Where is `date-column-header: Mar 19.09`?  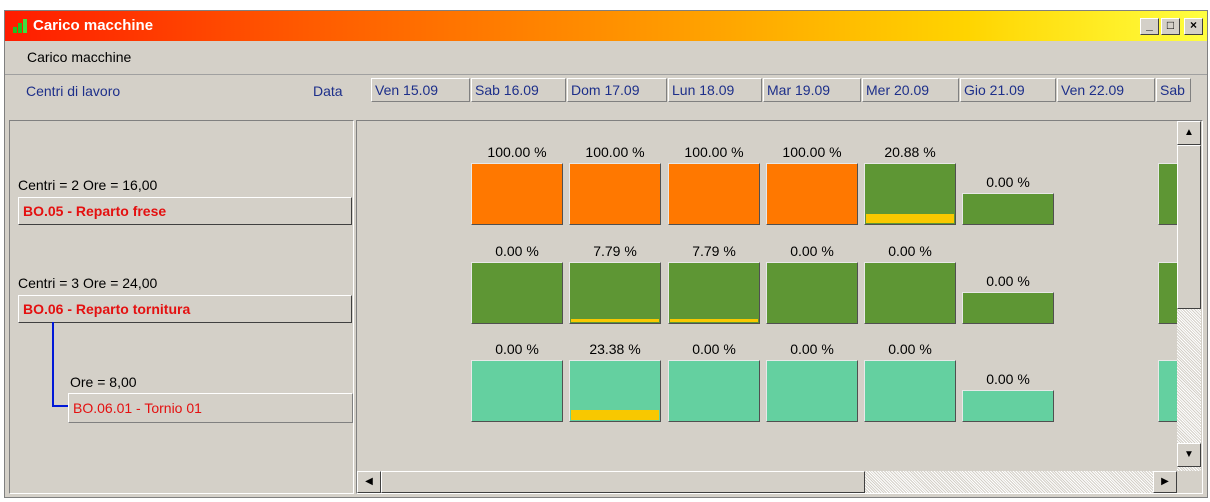
date-column-header: Mar 19.09 is located at coordinates (812, 90).